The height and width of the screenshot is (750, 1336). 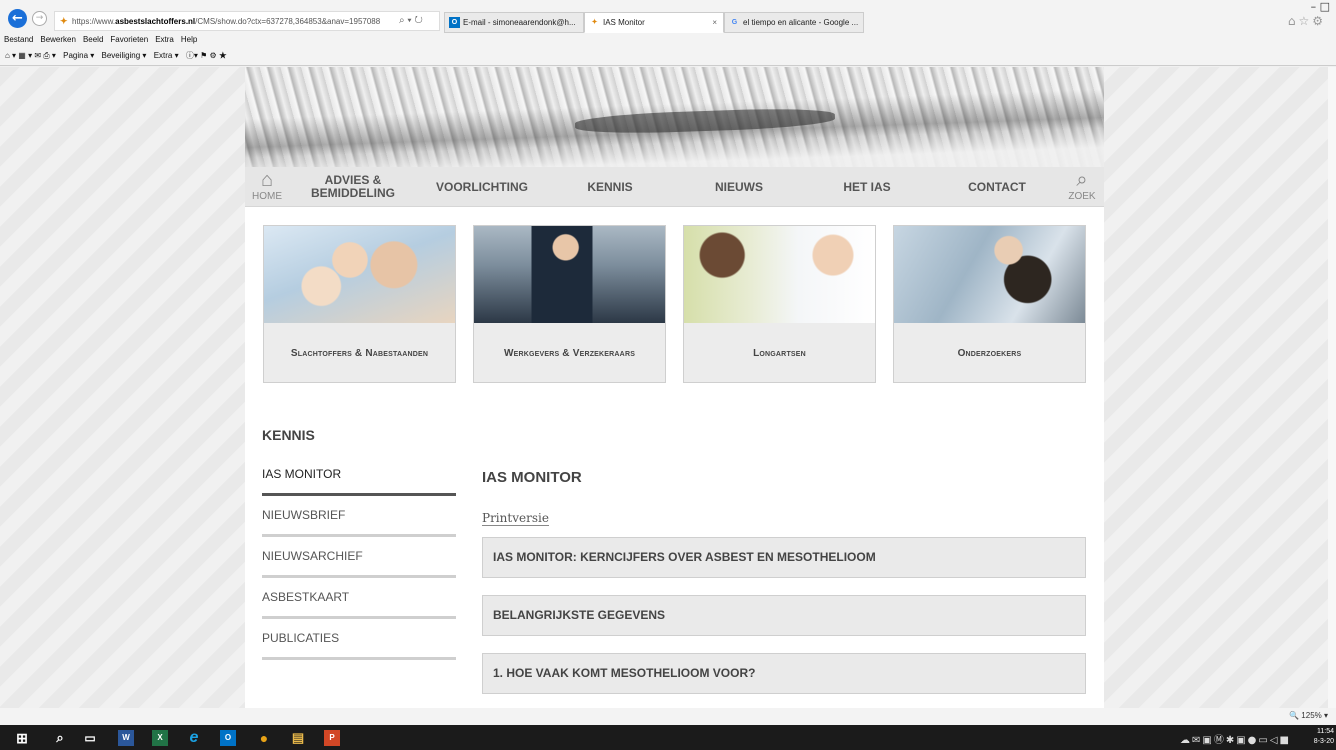 What do you see at coordinates (1307, 21) in the screenshot?
I see `home-favorites-settings-icon: ⌂☆⚙` at bounding box center [1307, 21].